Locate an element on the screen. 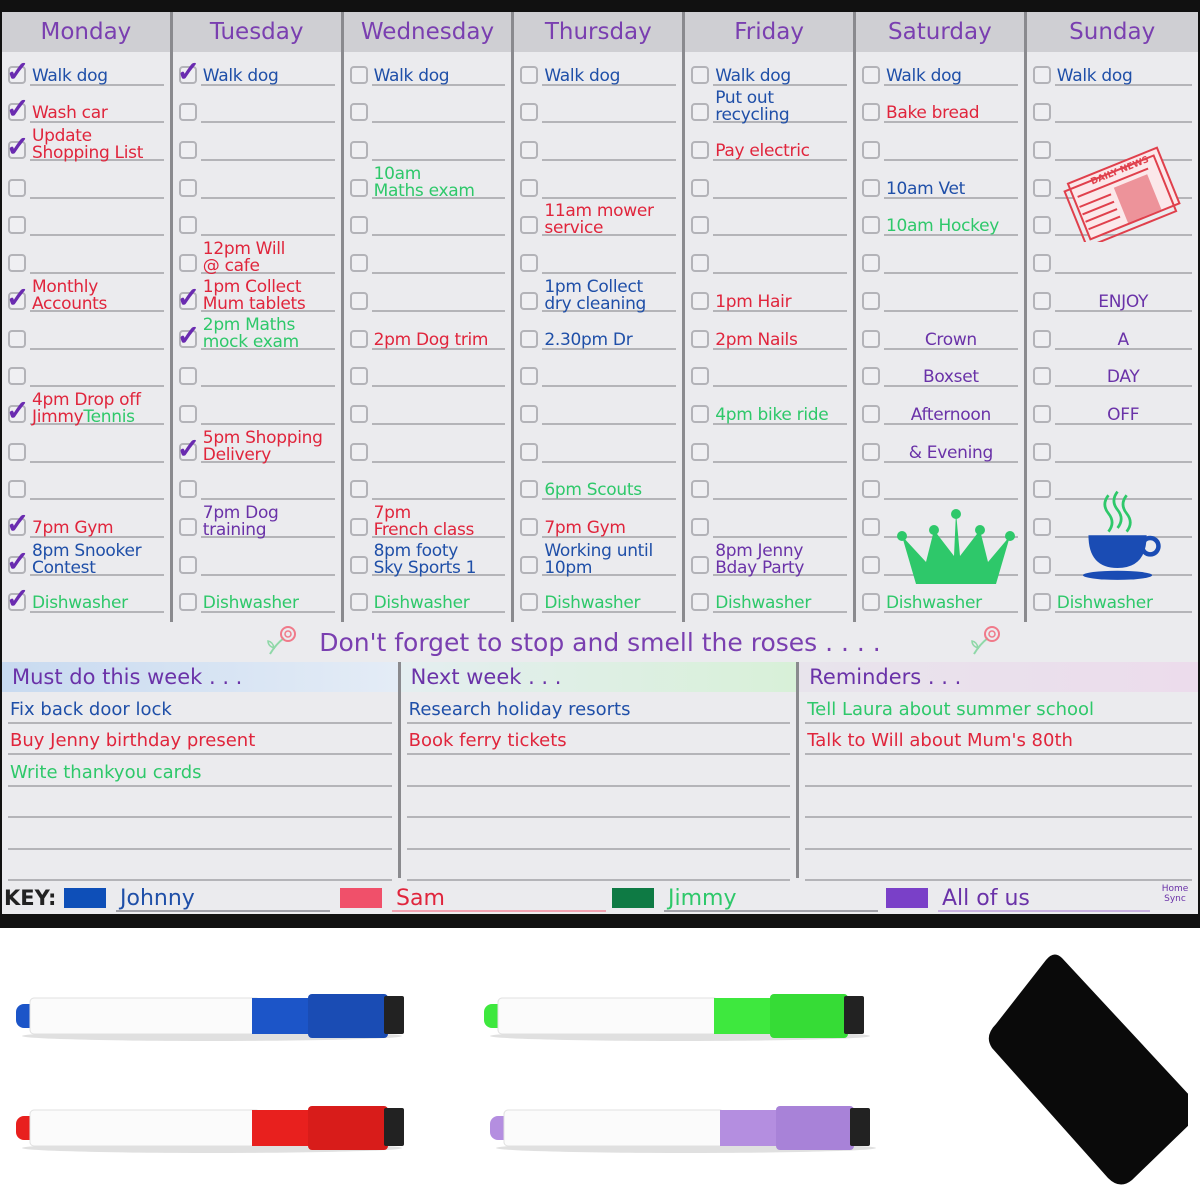  task-text: Dishwasher is located at coordinates (80, 603).